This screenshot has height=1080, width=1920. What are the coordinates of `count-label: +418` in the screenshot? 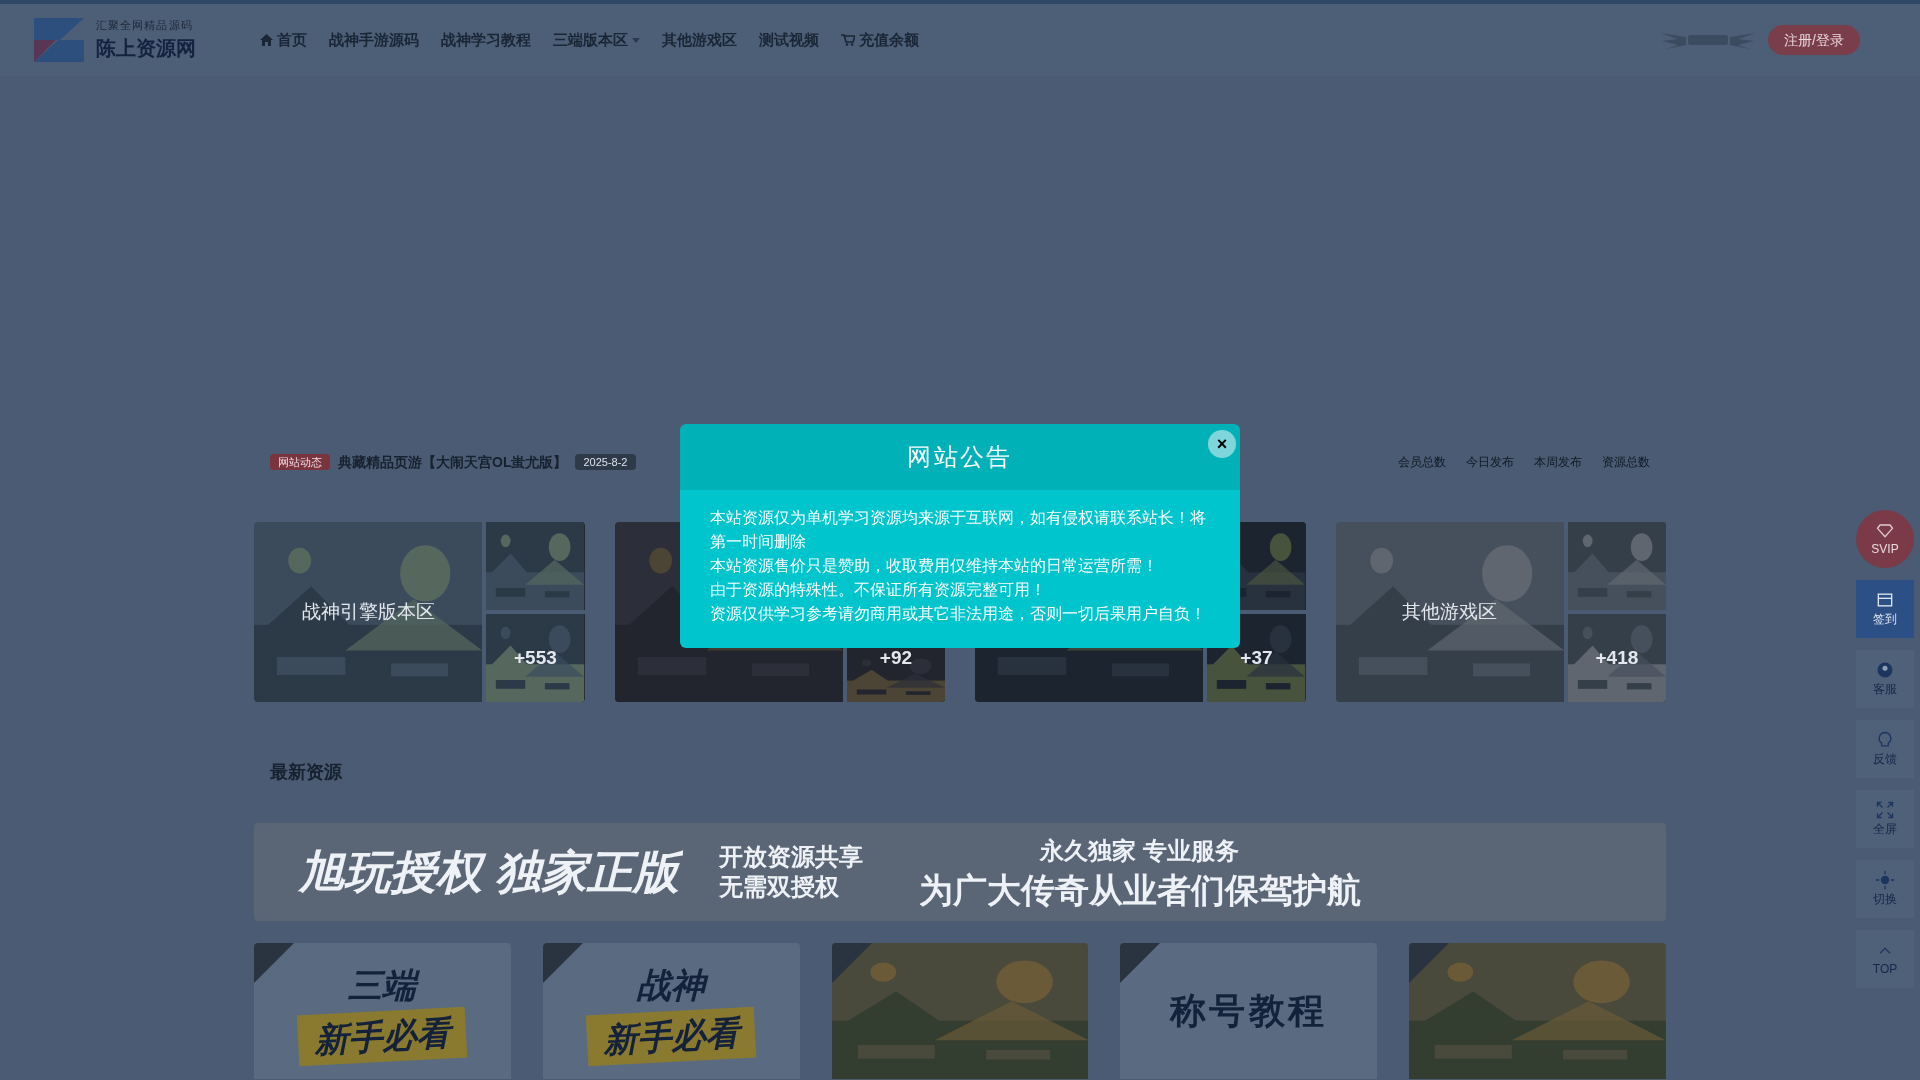 It's located at (1617, 657).